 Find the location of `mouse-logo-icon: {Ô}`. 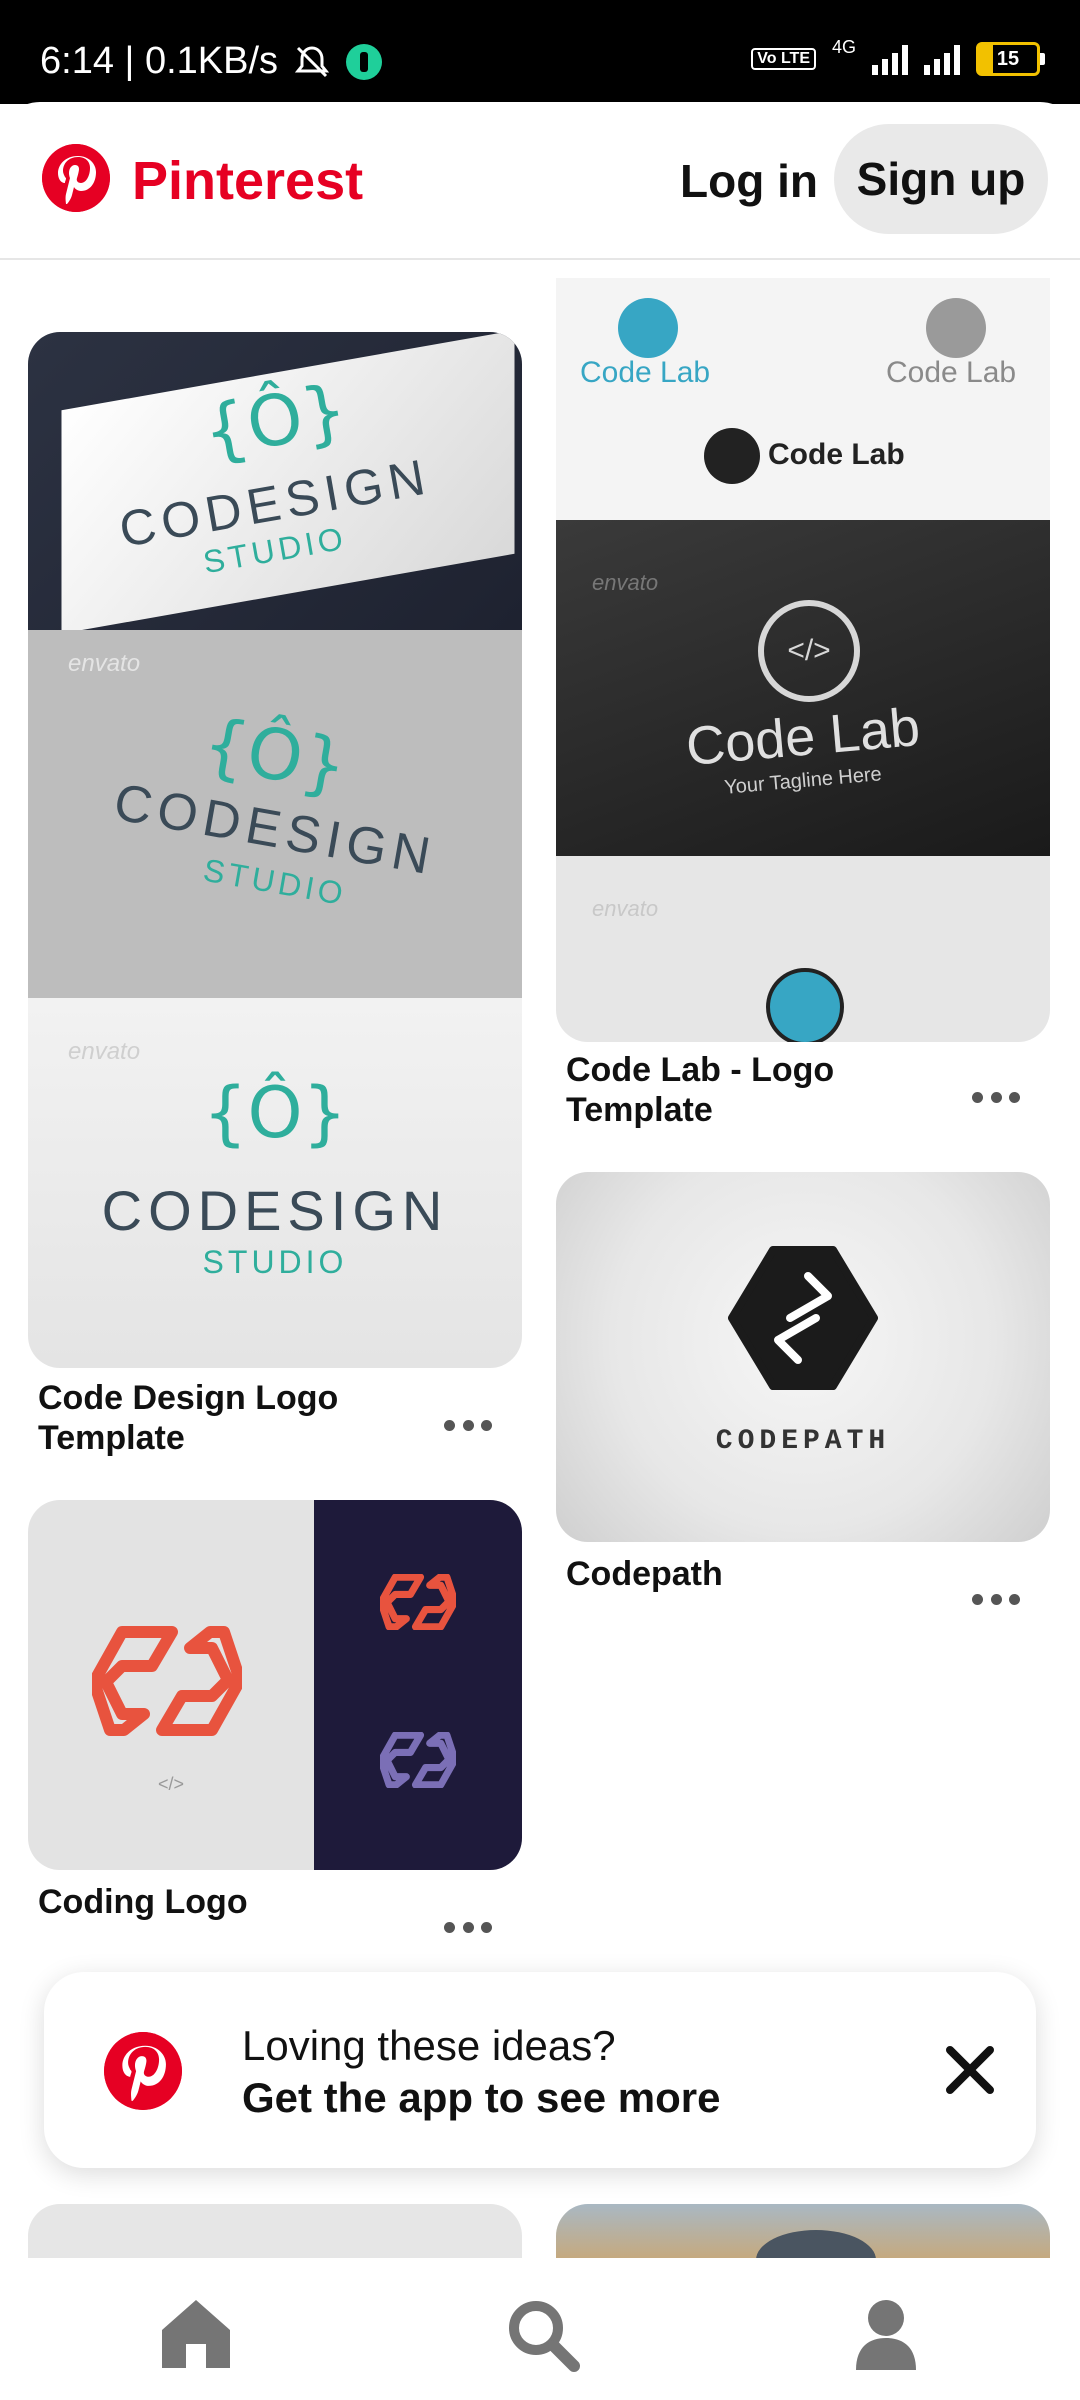

mouse-logo-icon: {Ô} is located at coordinates (275, 1113).